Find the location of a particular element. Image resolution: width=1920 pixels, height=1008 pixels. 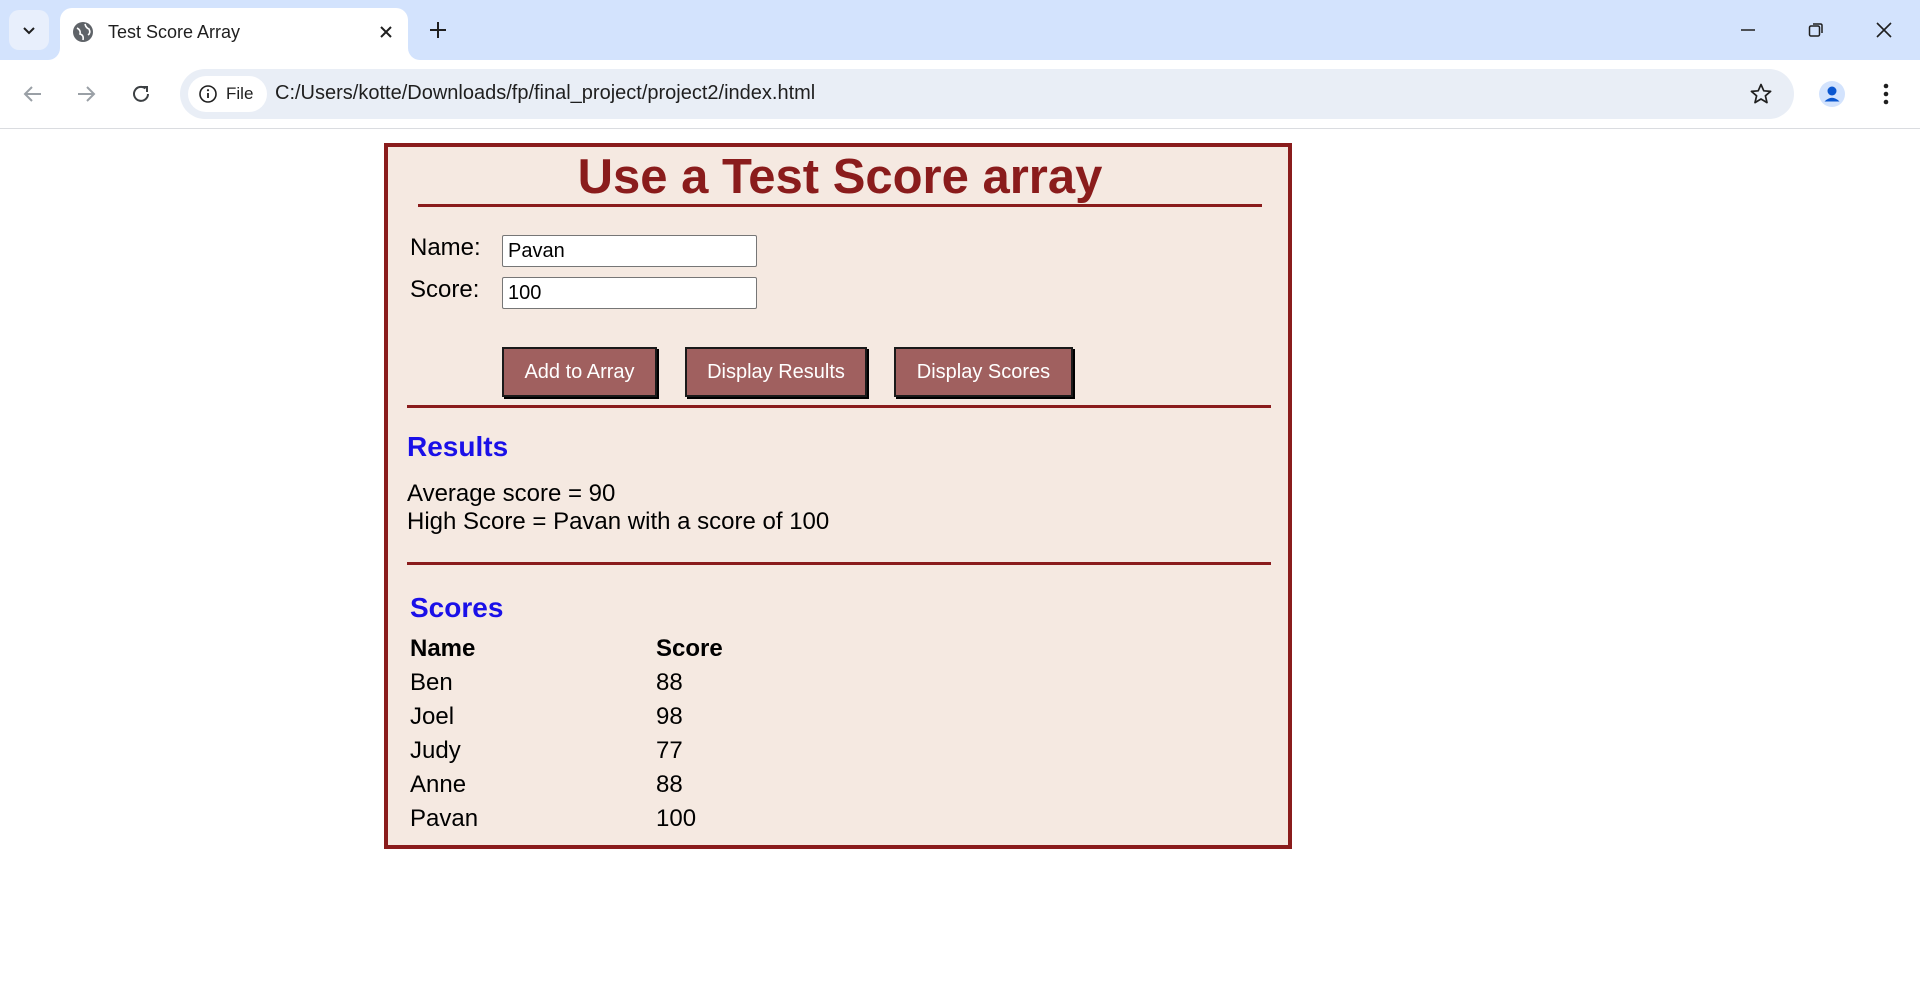

score-label: Score: is located at coordinates (445, 289).